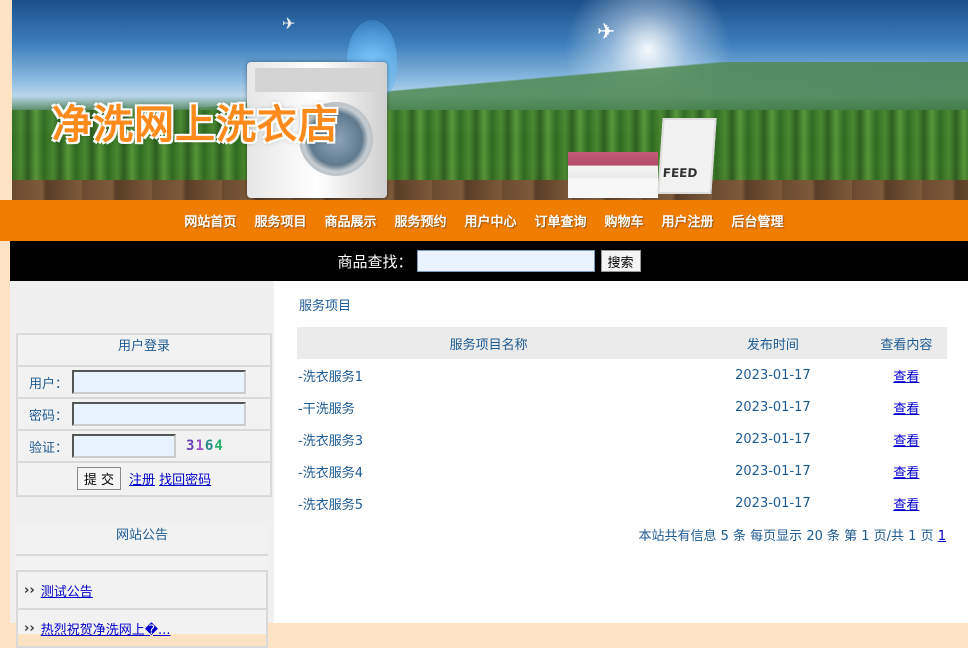 Image resolution: width=968 pixels, height=648 pixels. I want to click on login-submit-button: 提 交, so click(99, 478).